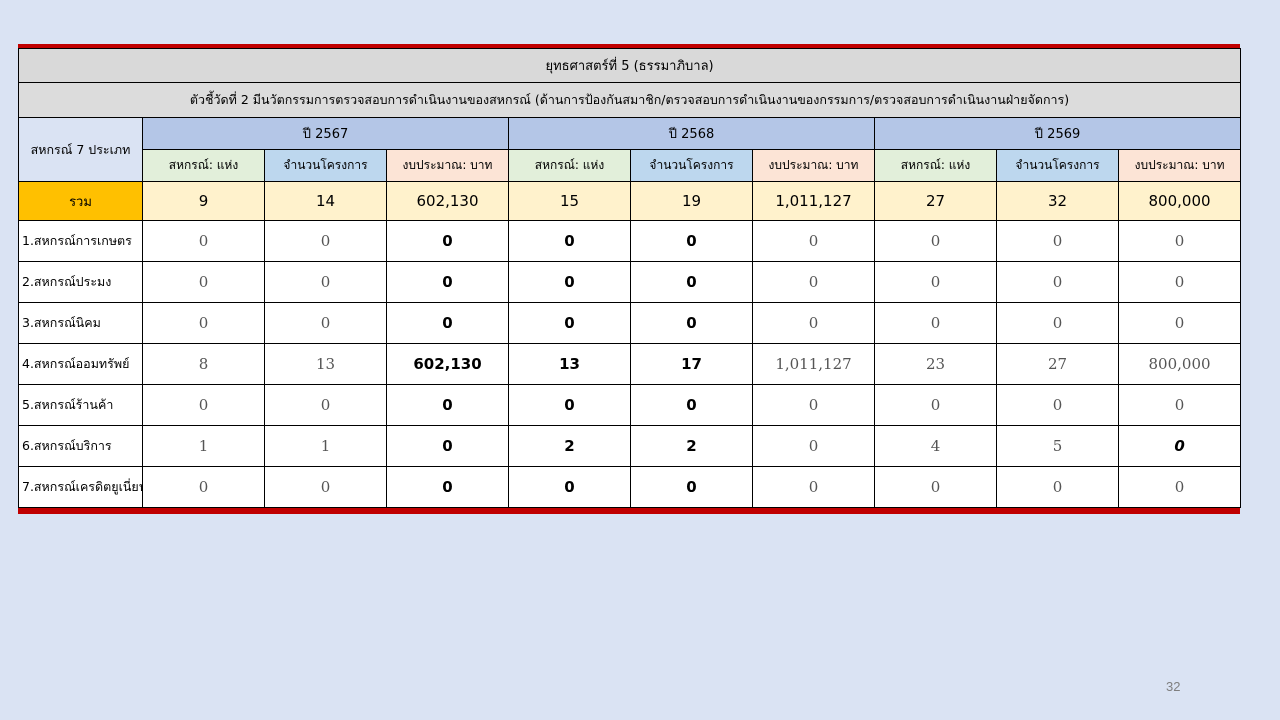 This screenshot has width=1280, height=720. Describe the element at coordinates (935, 201) in the screenshot. I see `total-cell: 27` at that location.